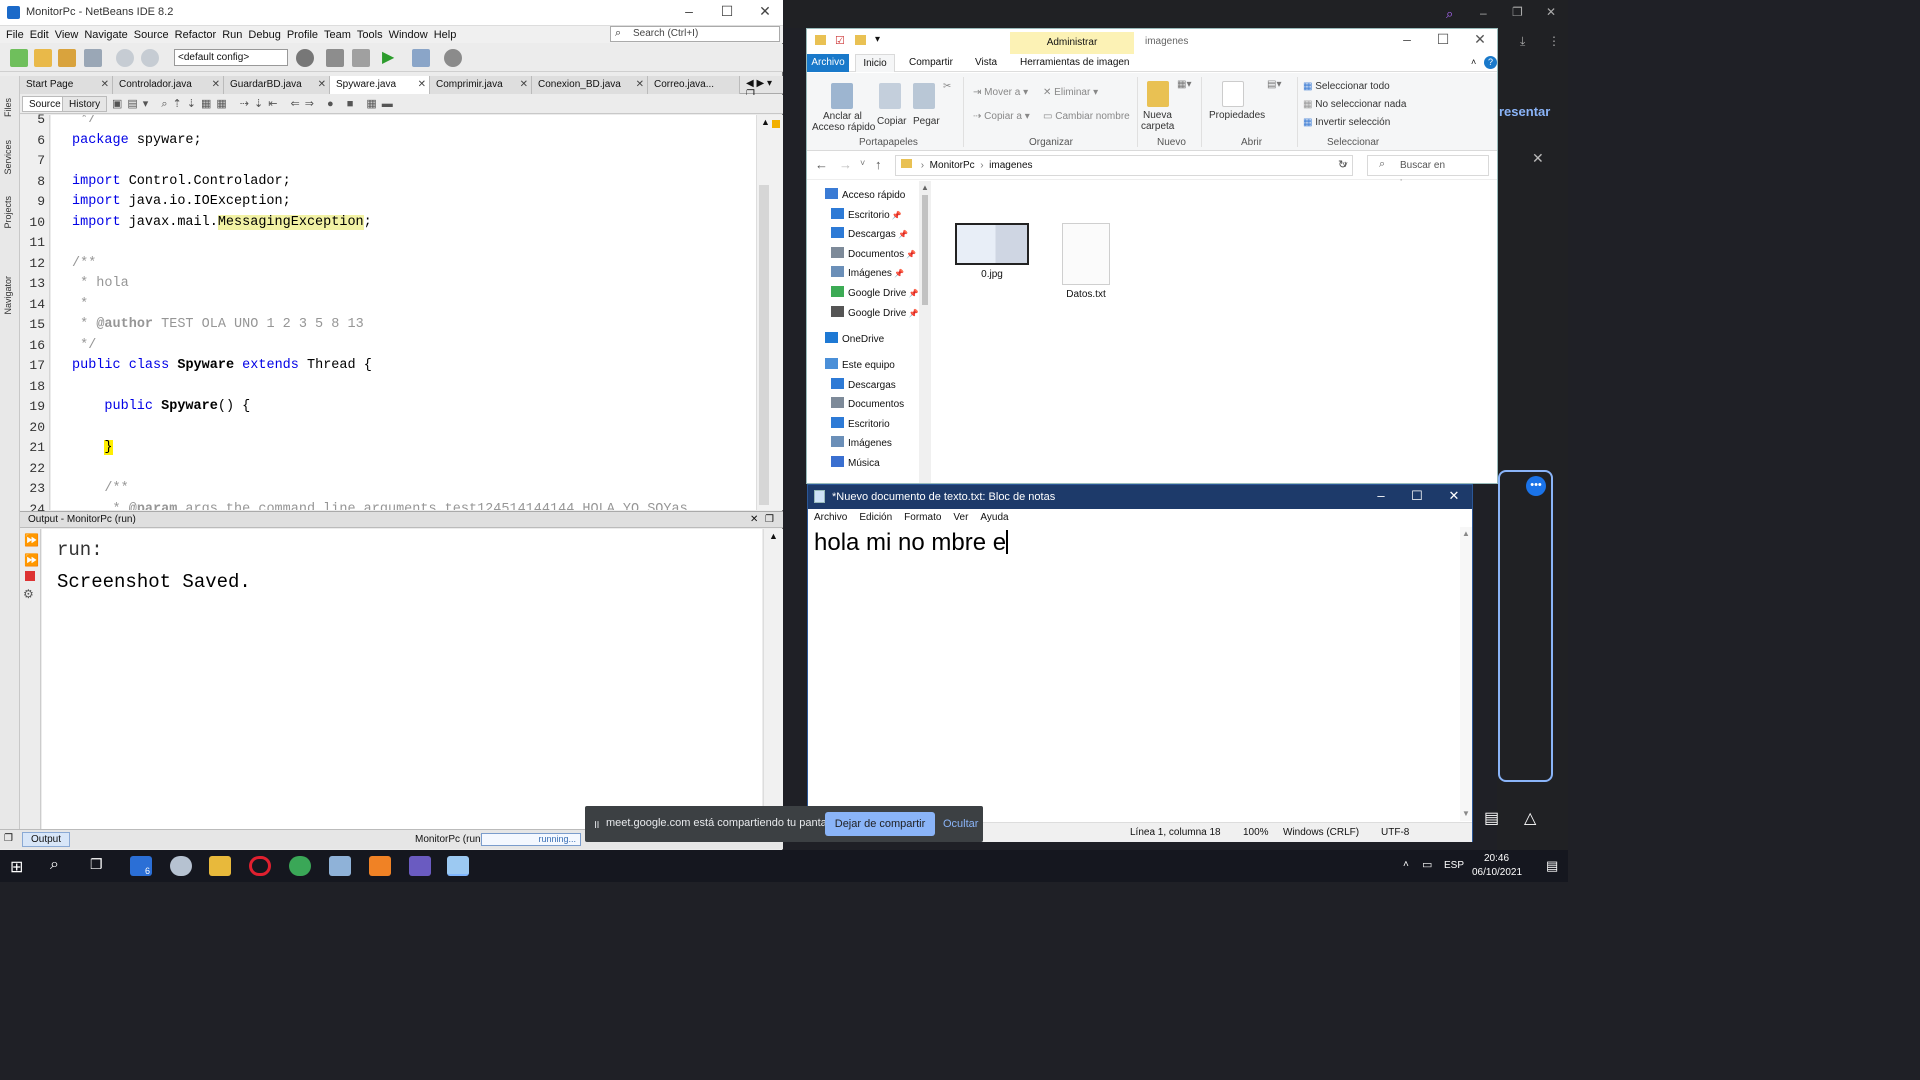 The height and width of the screenshot is (1080, 1920). Describe the element at coordinates (421, 58) in the screenshot. I see `debug-icon` at that location.